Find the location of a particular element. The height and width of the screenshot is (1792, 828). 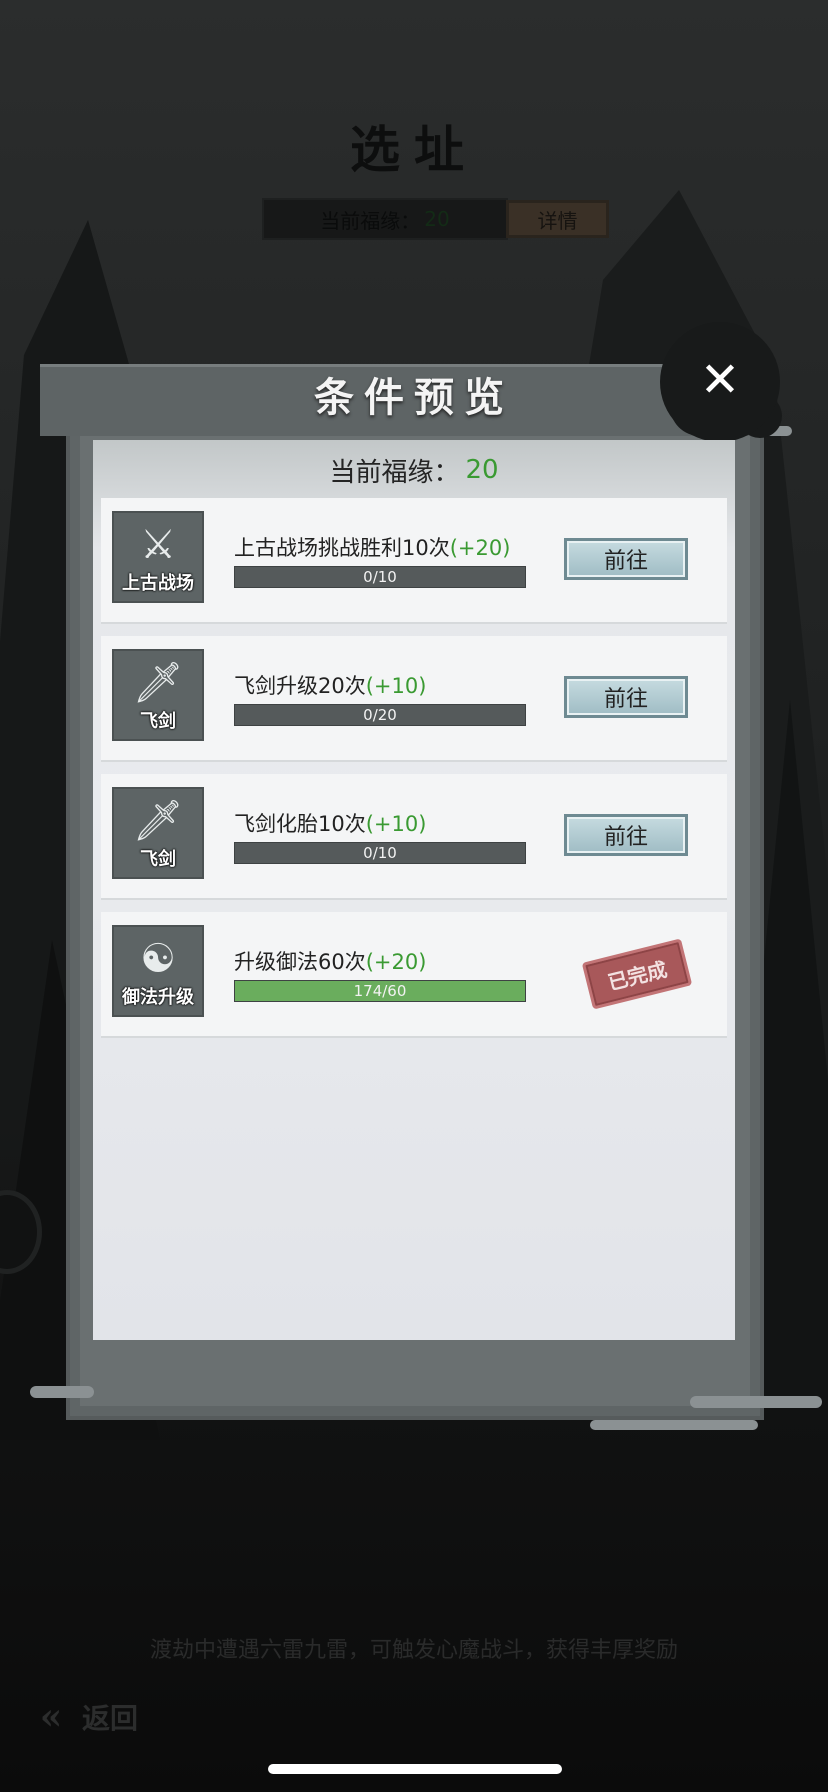

task-title-text: 飞剑化胎10次 is located at coordinates (300, 824).